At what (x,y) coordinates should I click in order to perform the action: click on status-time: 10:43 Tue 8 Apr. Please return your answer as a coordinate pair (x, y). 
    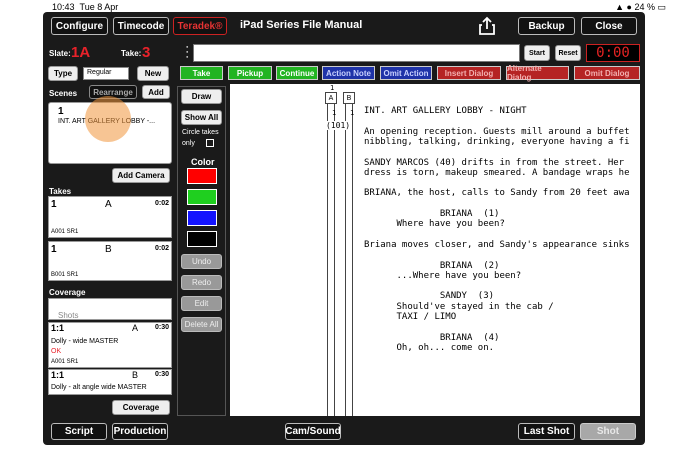
    Looking at the image, I should click on (85, 7).